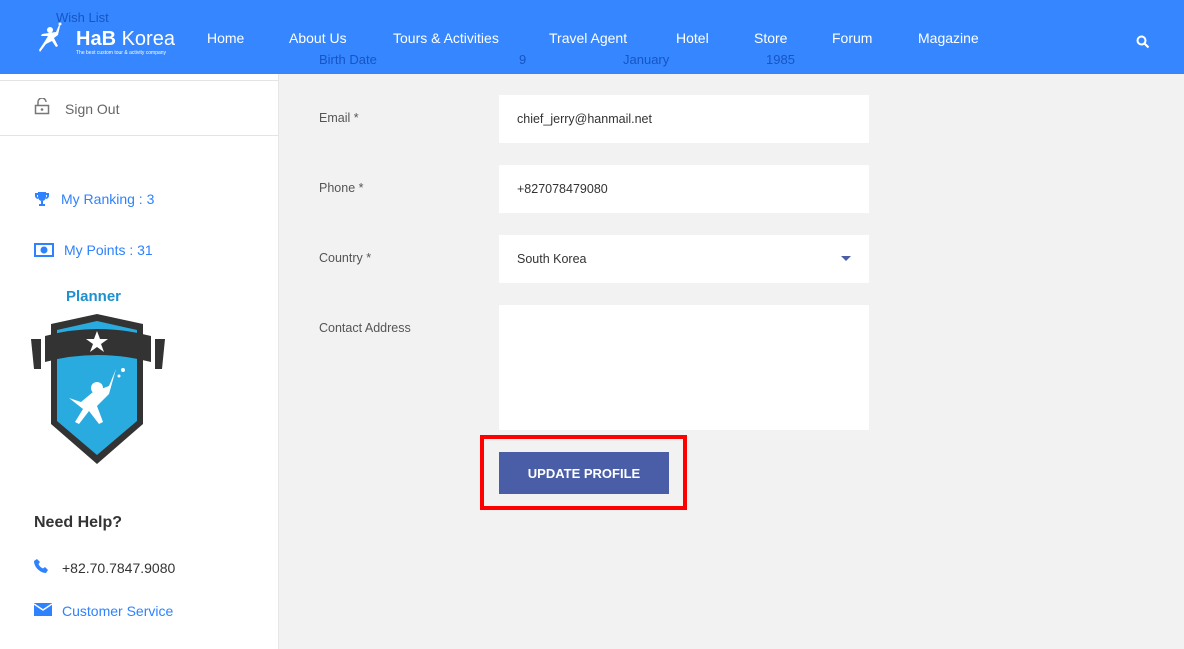 This screenshot has height=649, width=1184. What do you see at coordinates (780, 59) in the screenshot?
I see `birth-year-select: 1985` at bounding box center [780, 59].